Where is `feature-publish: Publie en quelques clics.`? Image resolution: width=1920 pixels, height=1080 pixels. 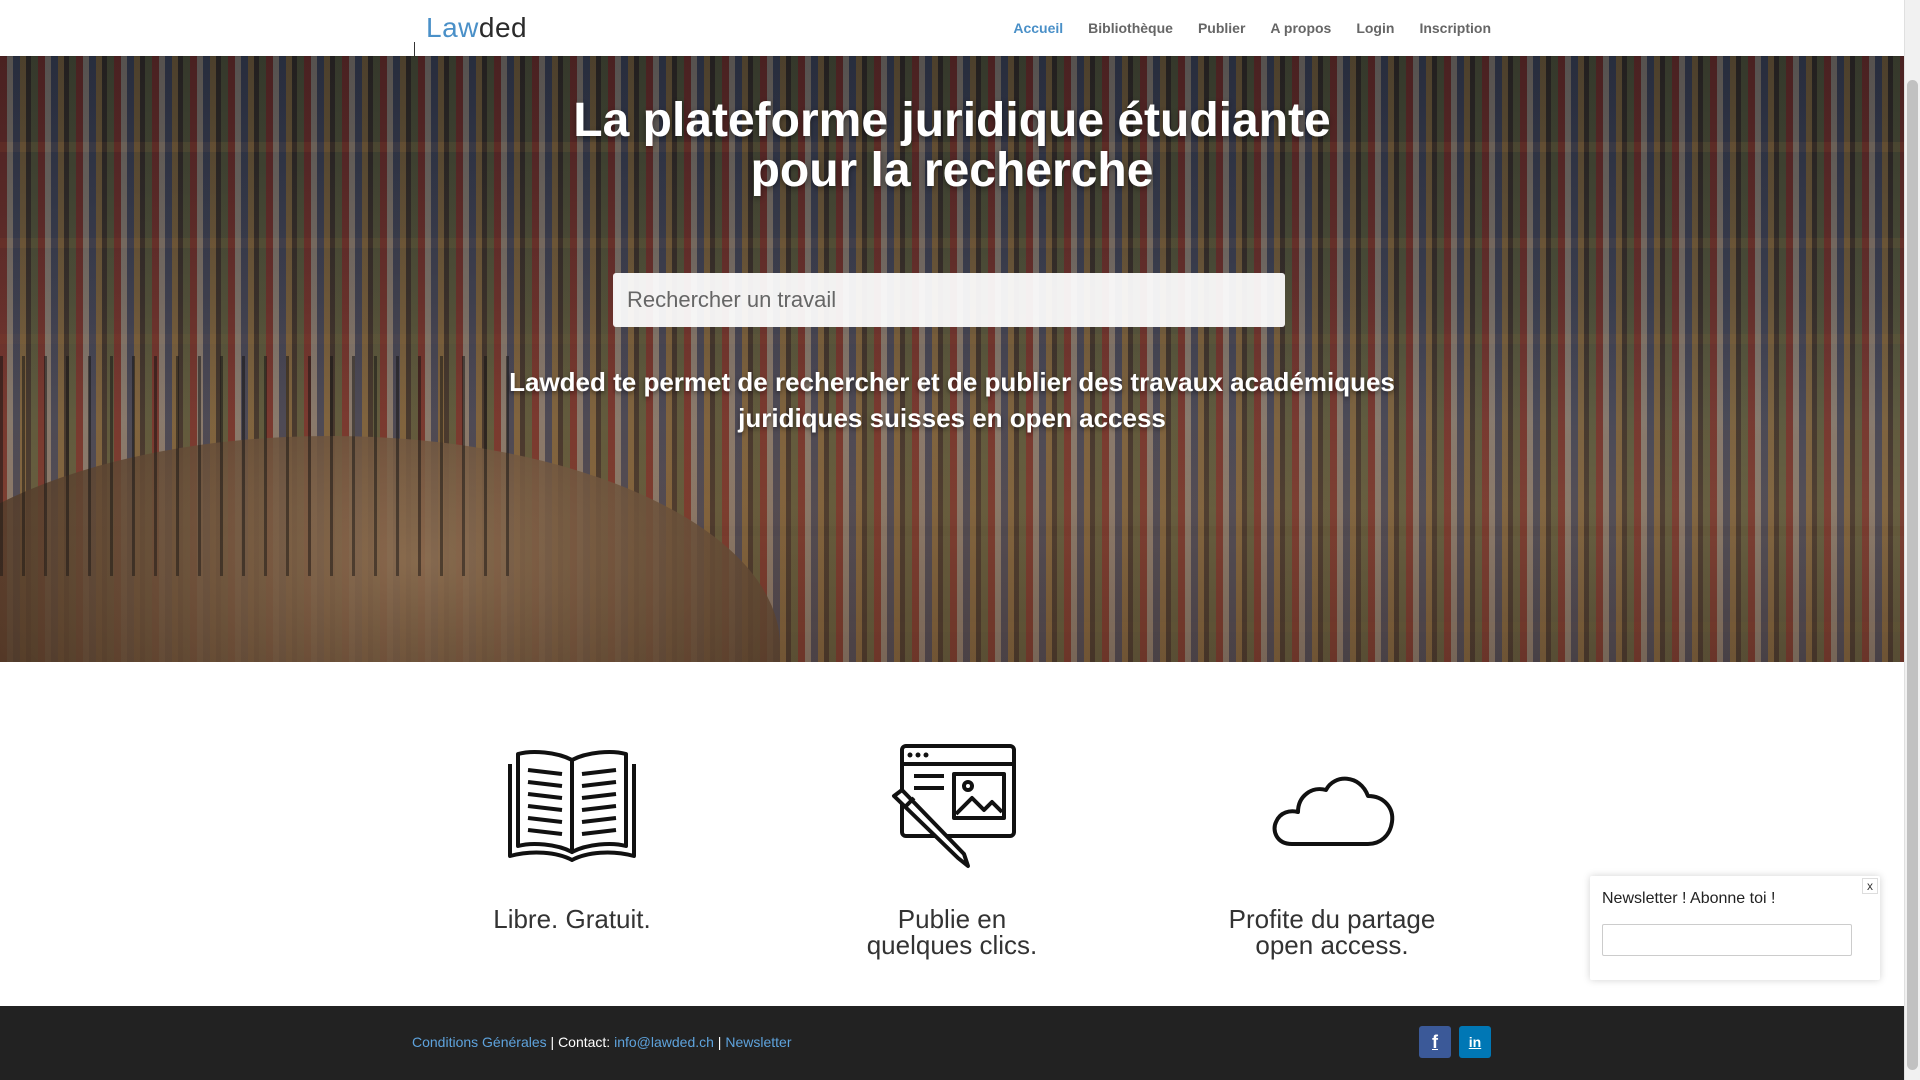
feature-publish: Publie en quelques clics. is located at coordinates (952, 849).